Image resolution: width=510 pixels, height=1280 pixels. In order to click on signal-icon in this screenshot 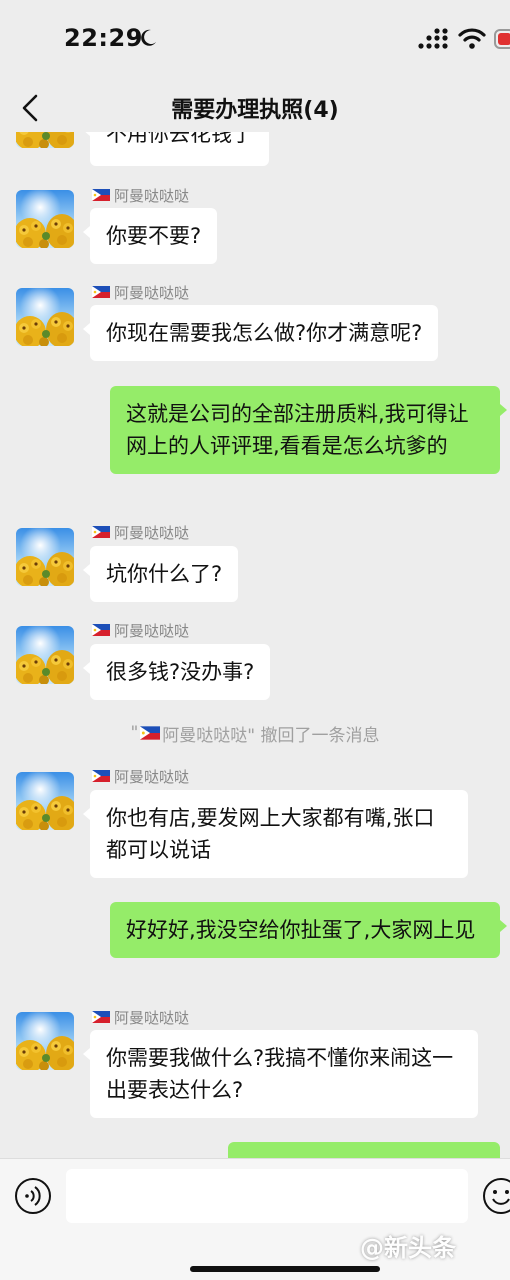, I will do `click(433, 38)`.